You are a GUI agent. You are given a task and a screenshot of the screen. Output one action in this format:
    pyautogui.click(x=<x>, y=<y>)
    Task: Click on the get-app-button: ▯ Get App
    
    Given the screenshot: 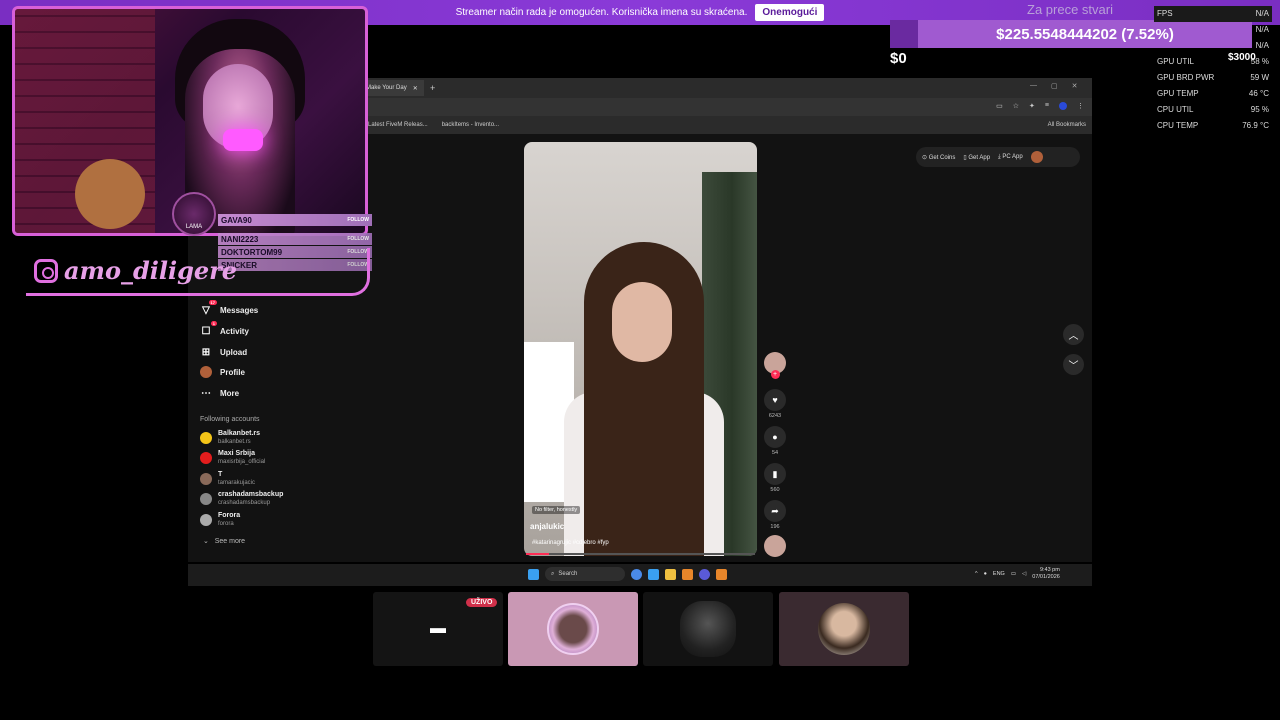 What is the action you would take?
    pyautogui.click(x=976, y=157)
    